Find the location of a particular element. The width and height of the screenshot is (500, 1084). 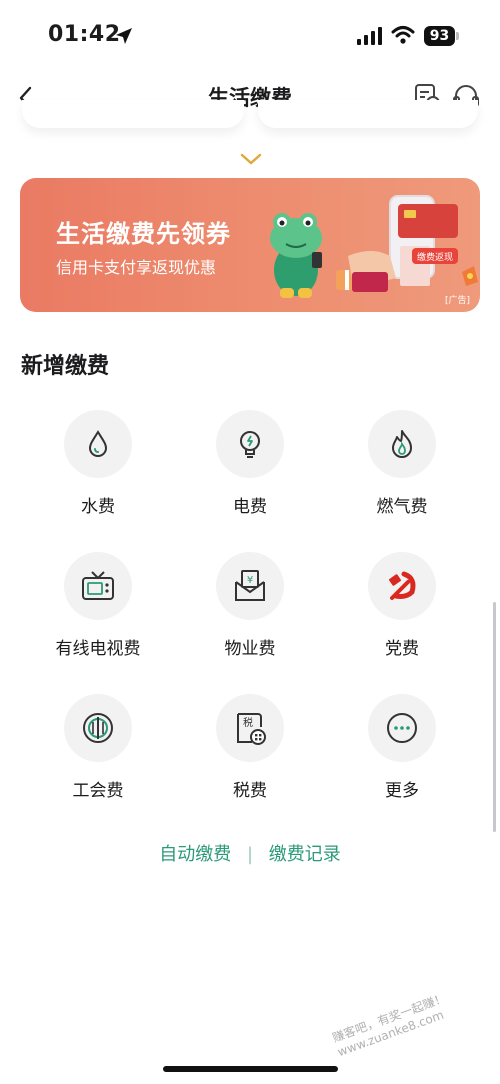

more-icon-circle is located at coordinates (402, 728).